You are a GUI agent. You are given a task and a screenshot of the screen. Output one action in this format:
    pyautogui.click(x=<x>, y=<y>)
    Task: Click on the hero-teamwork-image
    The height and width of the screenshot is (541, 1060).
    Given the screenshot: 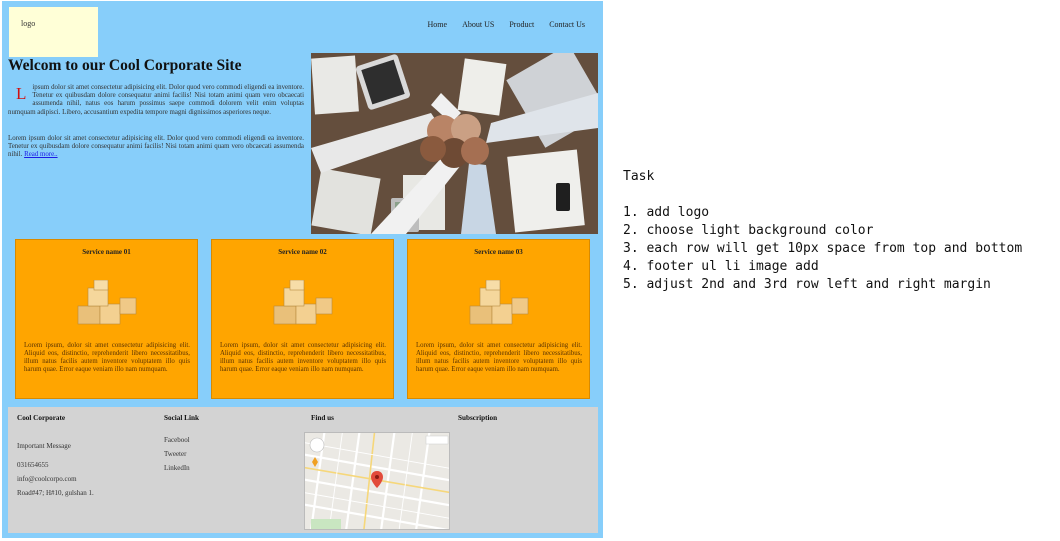 What is the action you would take?
    pyautogui.click(x=454, y=143)
    